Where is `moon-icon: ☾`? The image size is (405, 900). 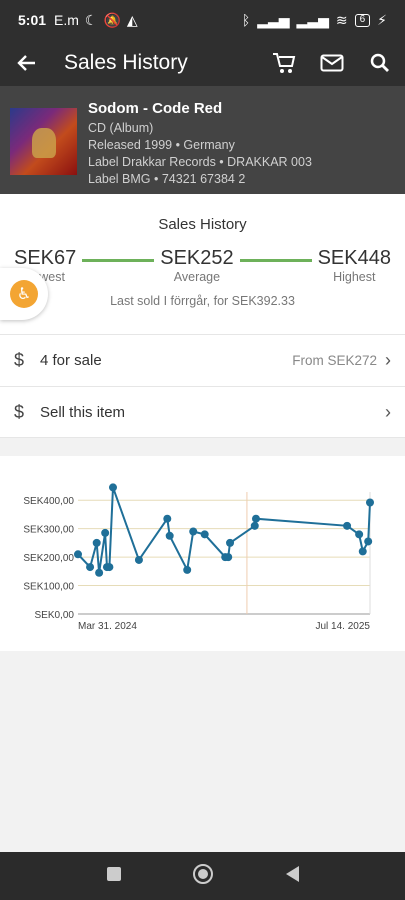 moon-icon: ☾ is located at coordinates (91, 19).